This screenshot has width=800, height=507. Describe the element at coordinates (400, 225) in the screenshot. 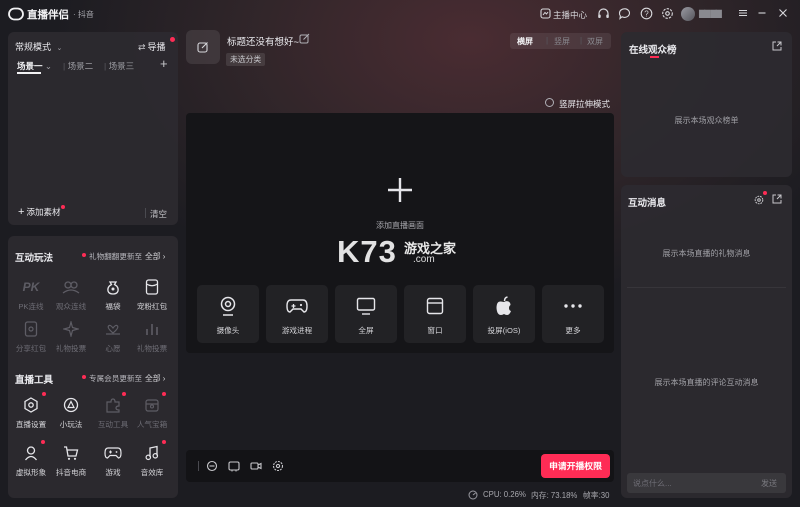

I see `add-source-label: 添加直播画面` at that location.